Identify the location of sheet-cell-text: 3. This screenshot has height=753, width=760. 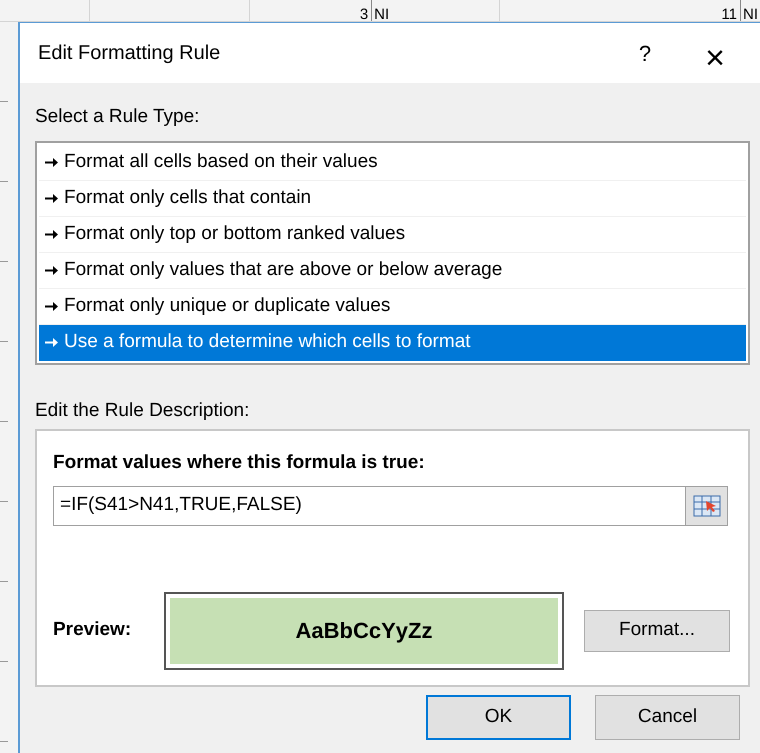
(364, 13).